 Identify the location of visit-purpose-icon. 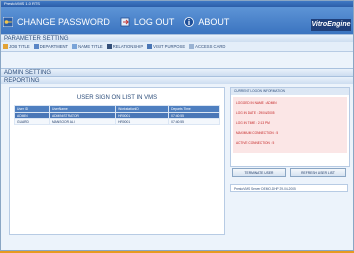
(150, 46).